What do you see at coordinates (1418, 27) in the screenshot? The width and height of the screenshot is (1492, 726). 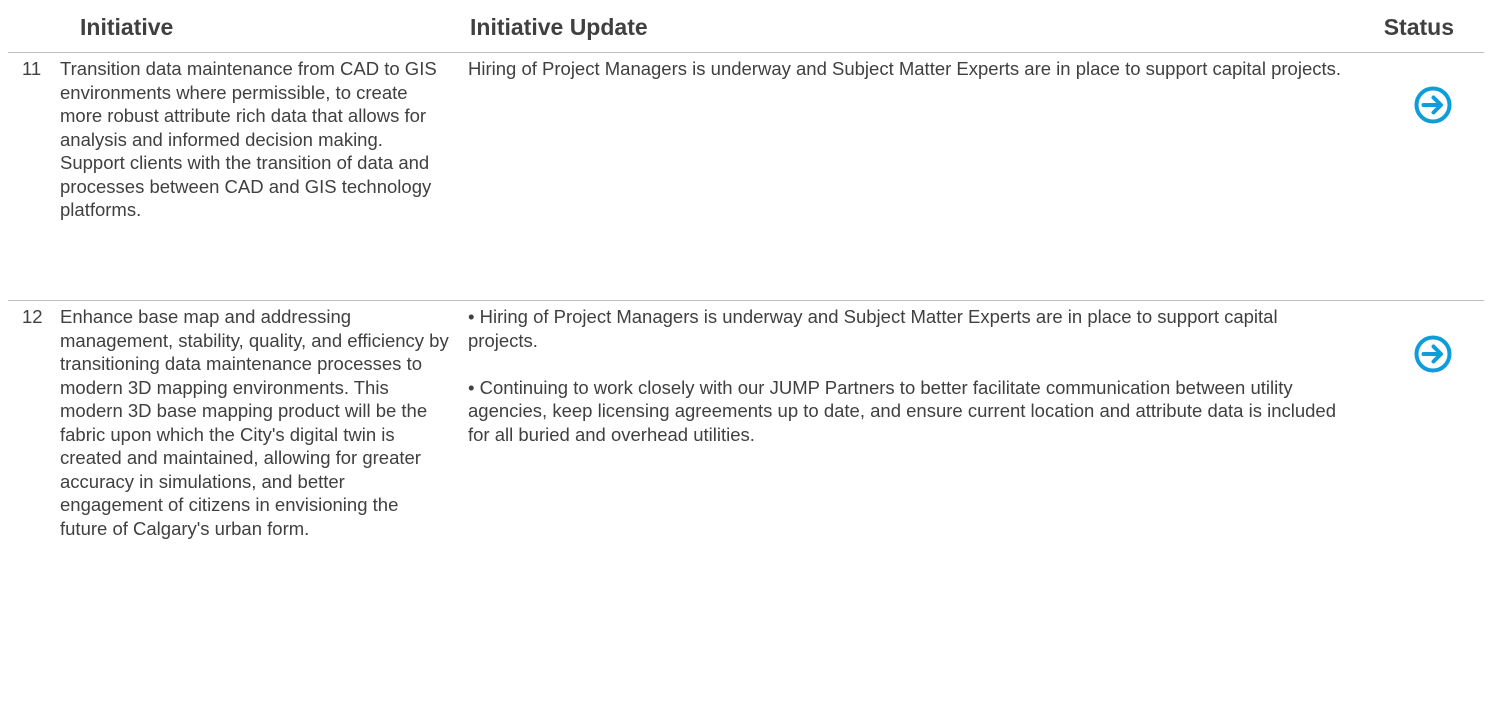 I see `column-header-status: Status` at bounding box center [1418, 27].